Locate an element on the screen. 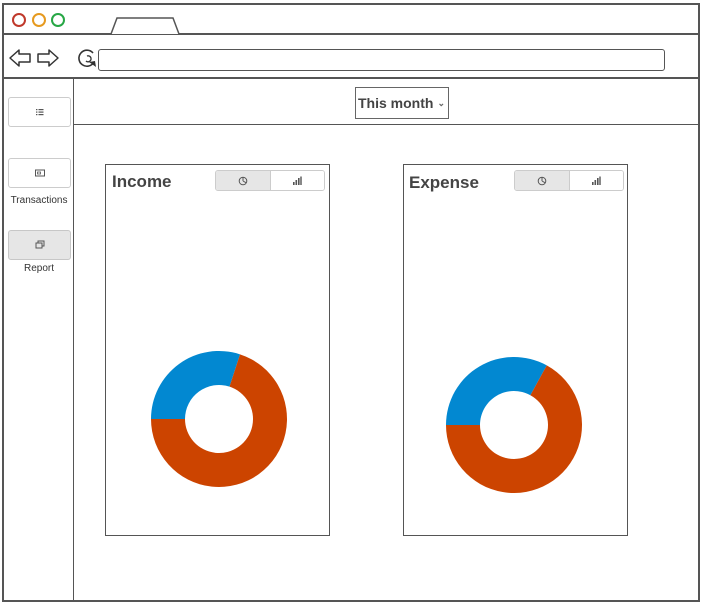  chevron-down-icon: ⌄ is located at coordinates (441, 102).